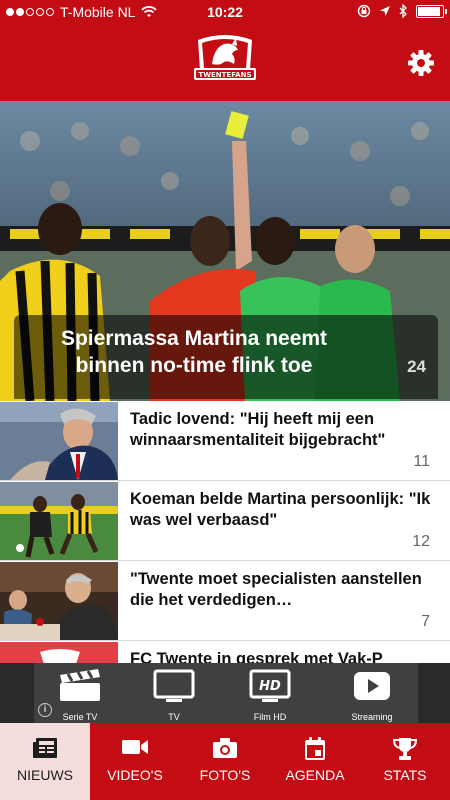 The height and width of the screenshot is (800, 450). What do you see at coordinates (425, 621) in the screenshot?
I see `comment-count: 7` at bounding box center [425, 621].